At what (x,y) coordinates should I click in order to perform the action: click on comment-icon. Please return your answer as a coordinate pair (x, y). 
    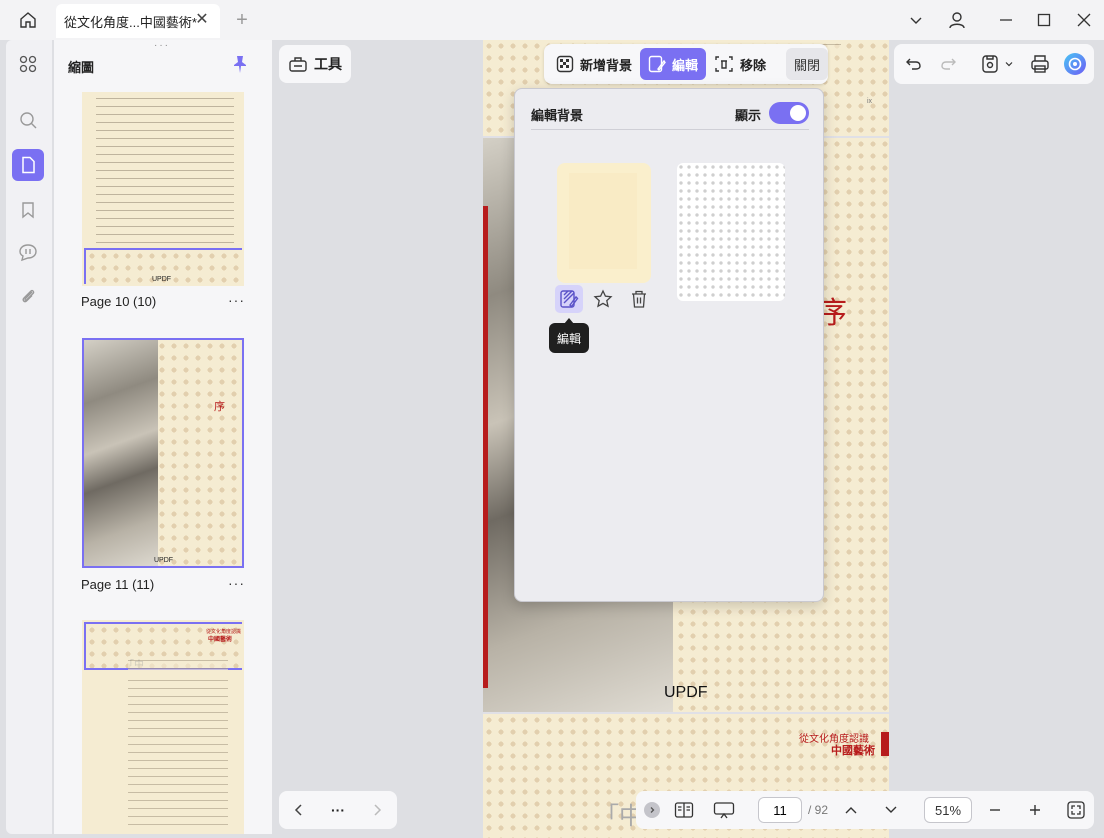
    Looking at the image, I should click on (28, 252).